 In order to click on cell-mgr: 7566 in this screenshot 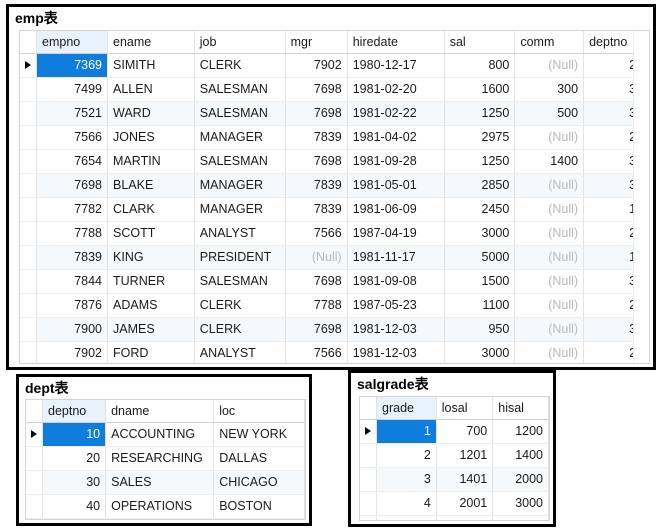, I will do `click(316, 233)`.